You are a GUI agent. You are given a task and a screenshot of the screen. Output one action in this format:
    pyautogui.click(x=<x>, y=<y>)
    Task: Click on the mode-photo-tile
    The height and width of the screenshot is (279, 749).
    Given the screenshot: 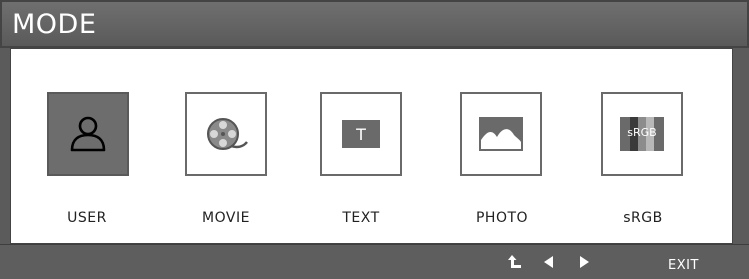 What is the action you would take?
    pyautogui.click(x=501, y=134)
    